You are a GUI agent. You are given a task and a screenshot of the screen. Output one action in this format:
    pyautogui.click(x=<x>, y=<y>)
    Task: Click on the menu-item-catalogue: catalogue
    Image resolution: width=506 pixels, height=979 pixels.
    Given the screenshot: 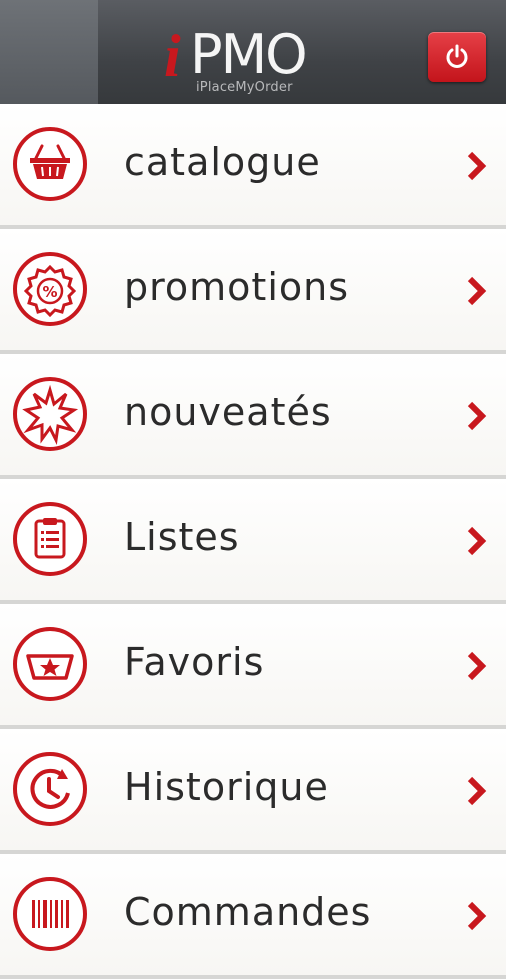 What is the action you would take?
    pyautogui.click(x=253, y=166)
    